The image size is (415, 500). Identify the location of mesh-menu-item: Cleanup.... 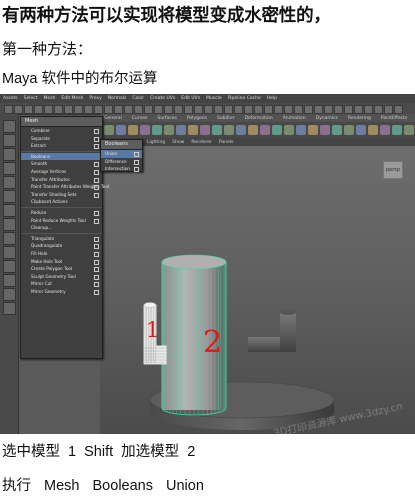
(61, 228).